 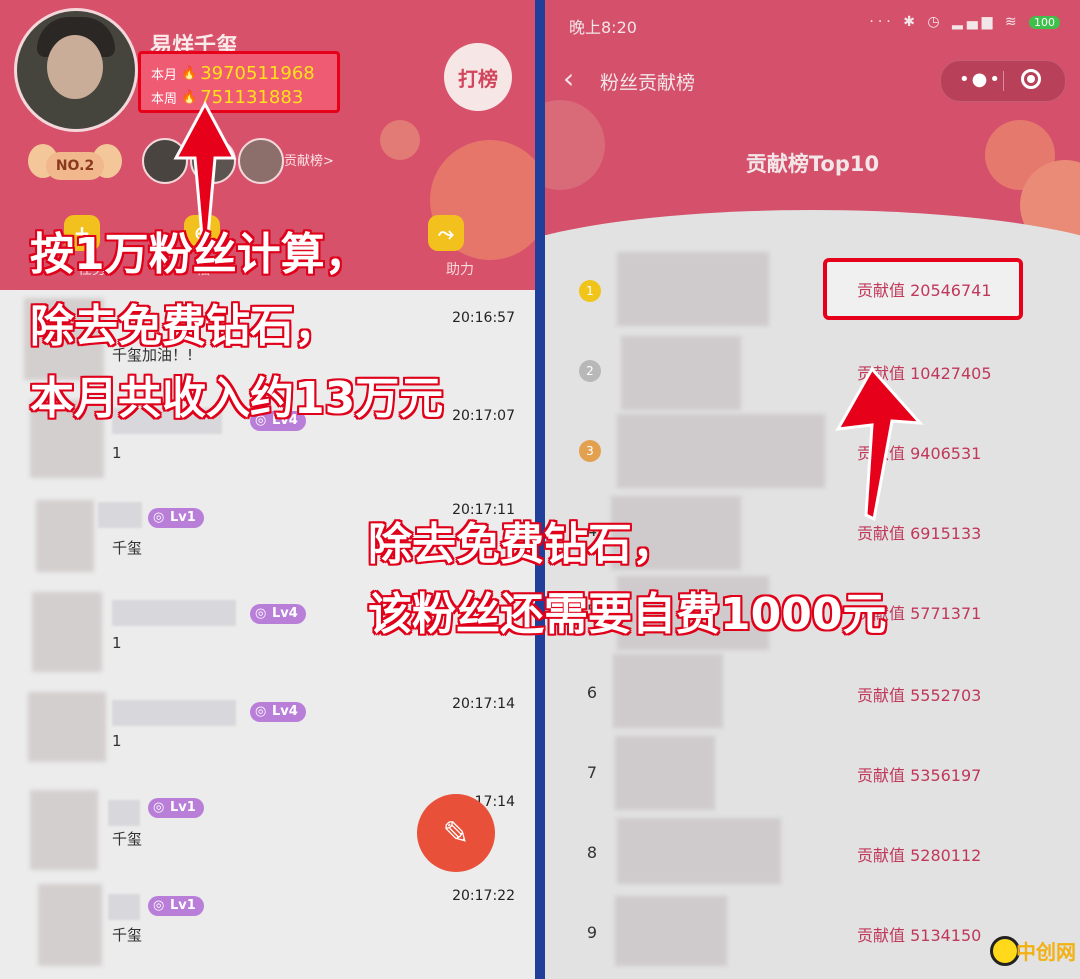 I want to click on table-row: 8 贡献值 5280112, so click(x=812, y=852).